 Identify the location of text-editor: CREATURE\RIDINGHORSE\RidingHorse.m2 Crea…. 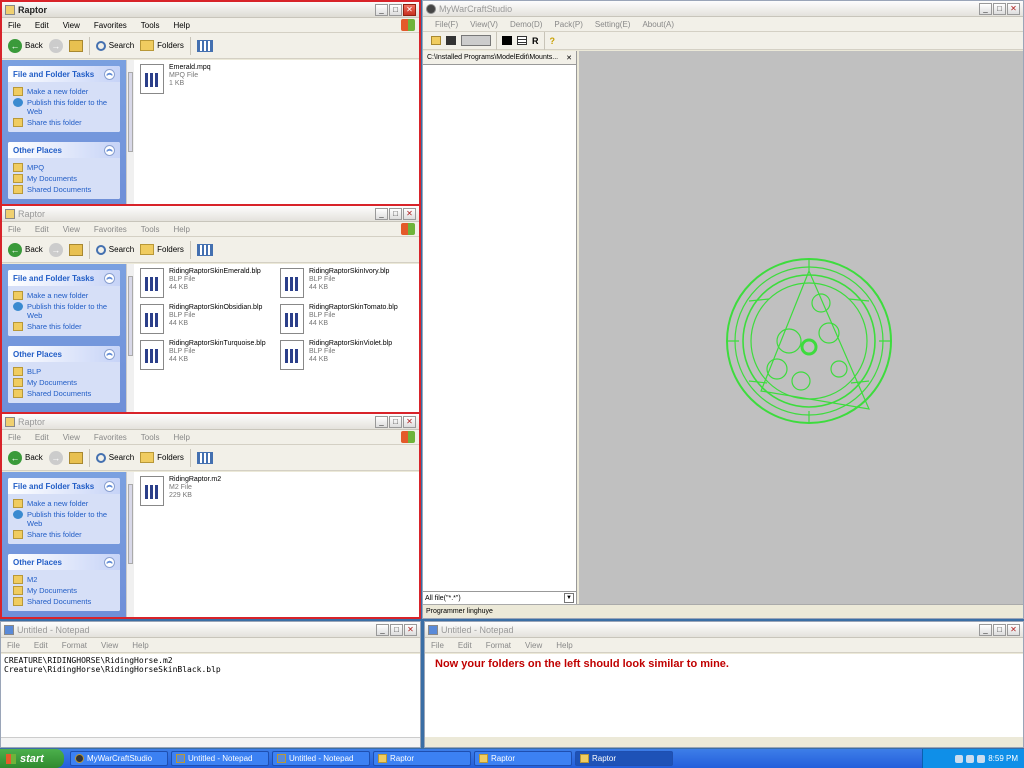
(210, 695).